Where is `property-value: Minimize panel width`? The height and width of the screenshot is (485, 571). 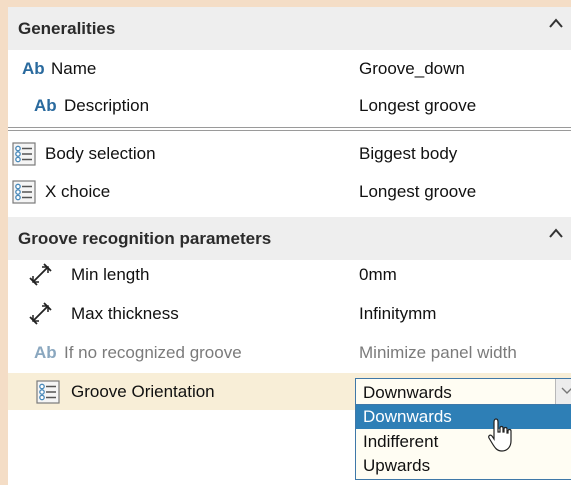
property-value: Minimize panel width is located at coordinates (438, 352).